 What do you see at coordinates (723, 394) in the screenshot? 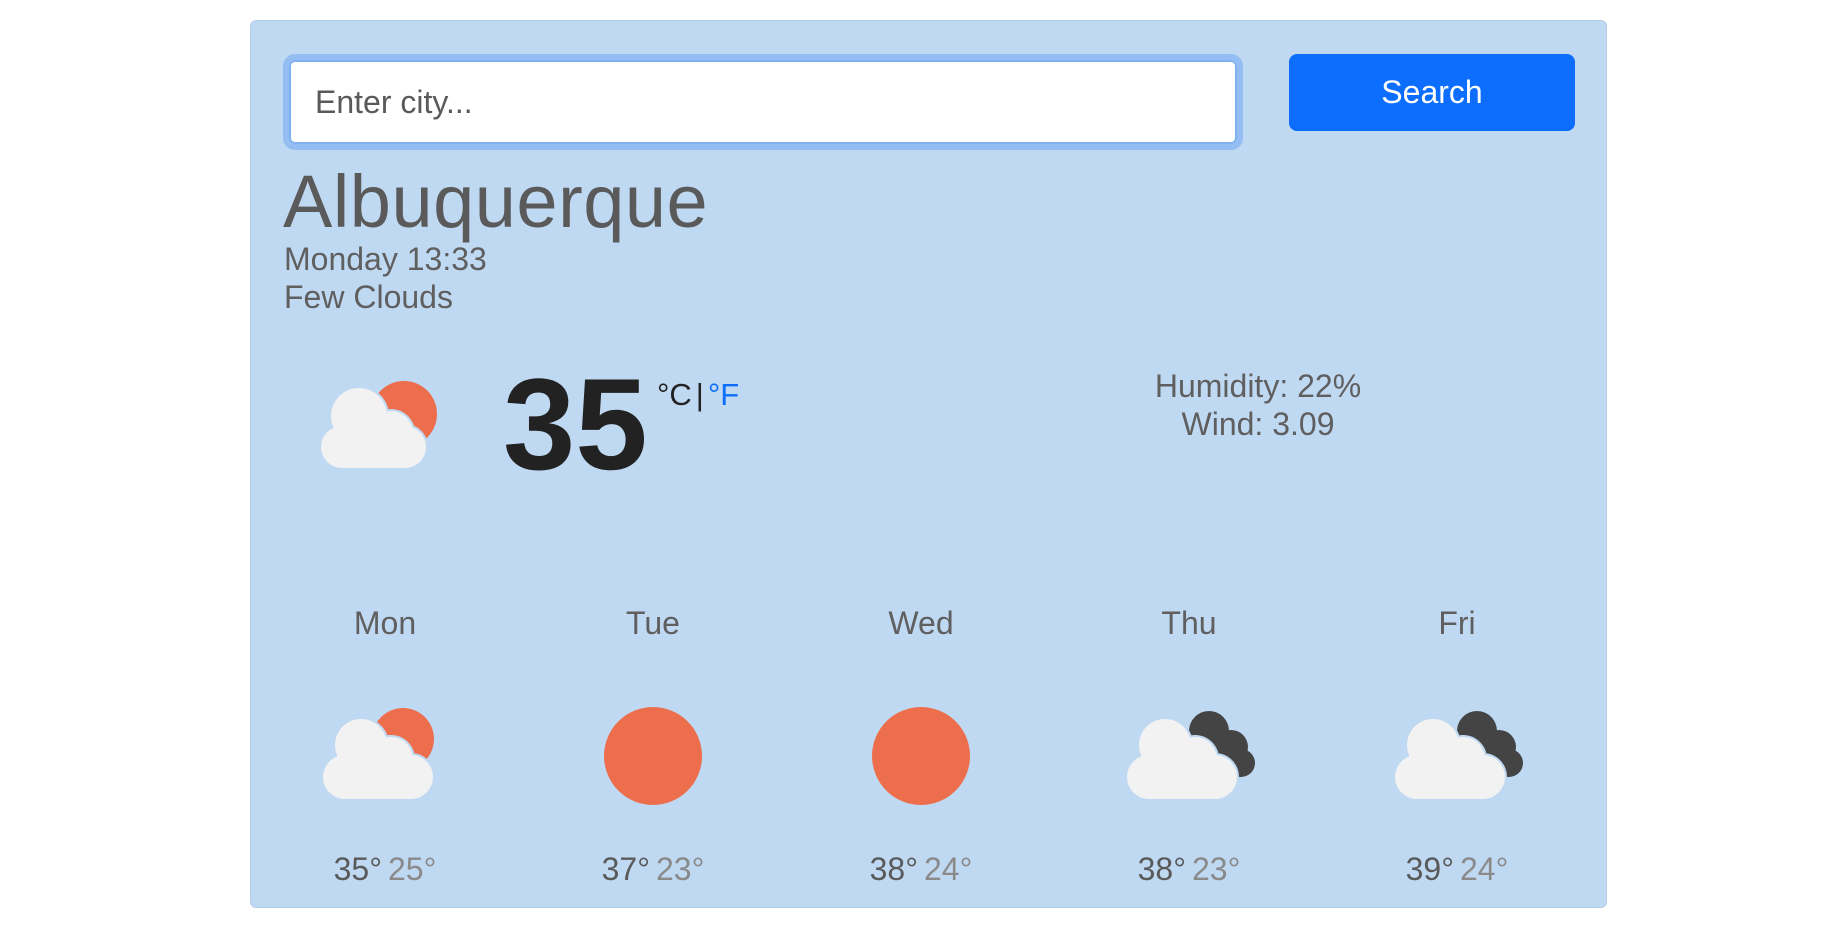
I see `fahrenheit-link: °F` at bounding box center [723, 394].